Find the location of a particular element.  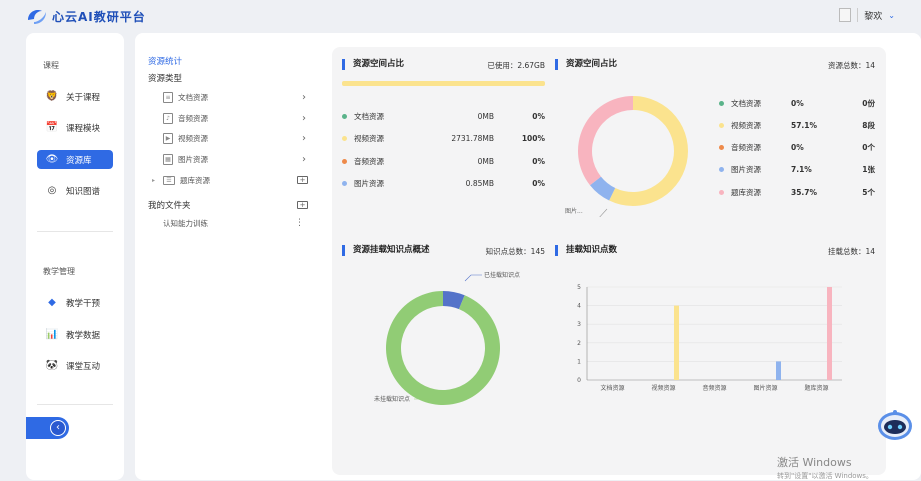

sidebar-item-course-module: 📅 课程模块 is located at coordinates (75, 127).